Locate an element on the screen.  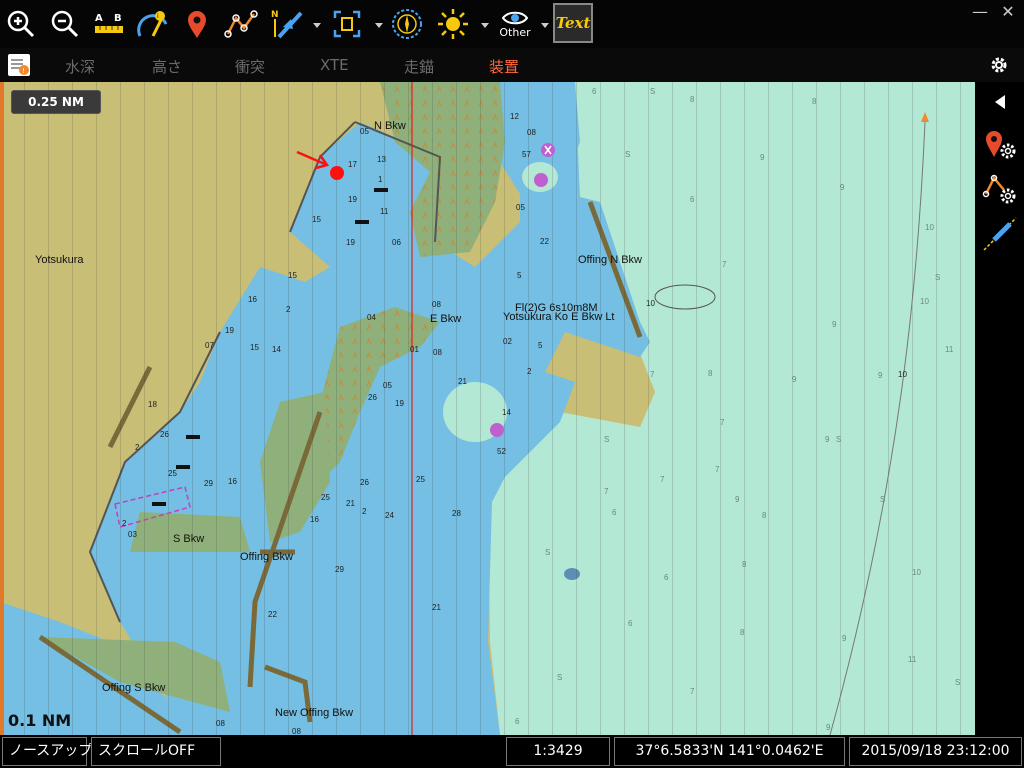
svg-text: 13 is located at coordinates (381, 159).